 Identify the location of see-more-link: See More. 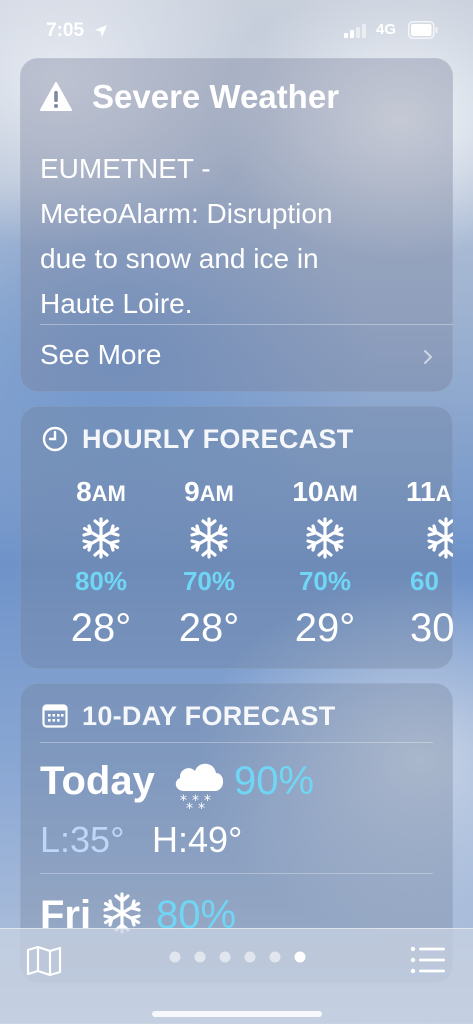
(100, 355).